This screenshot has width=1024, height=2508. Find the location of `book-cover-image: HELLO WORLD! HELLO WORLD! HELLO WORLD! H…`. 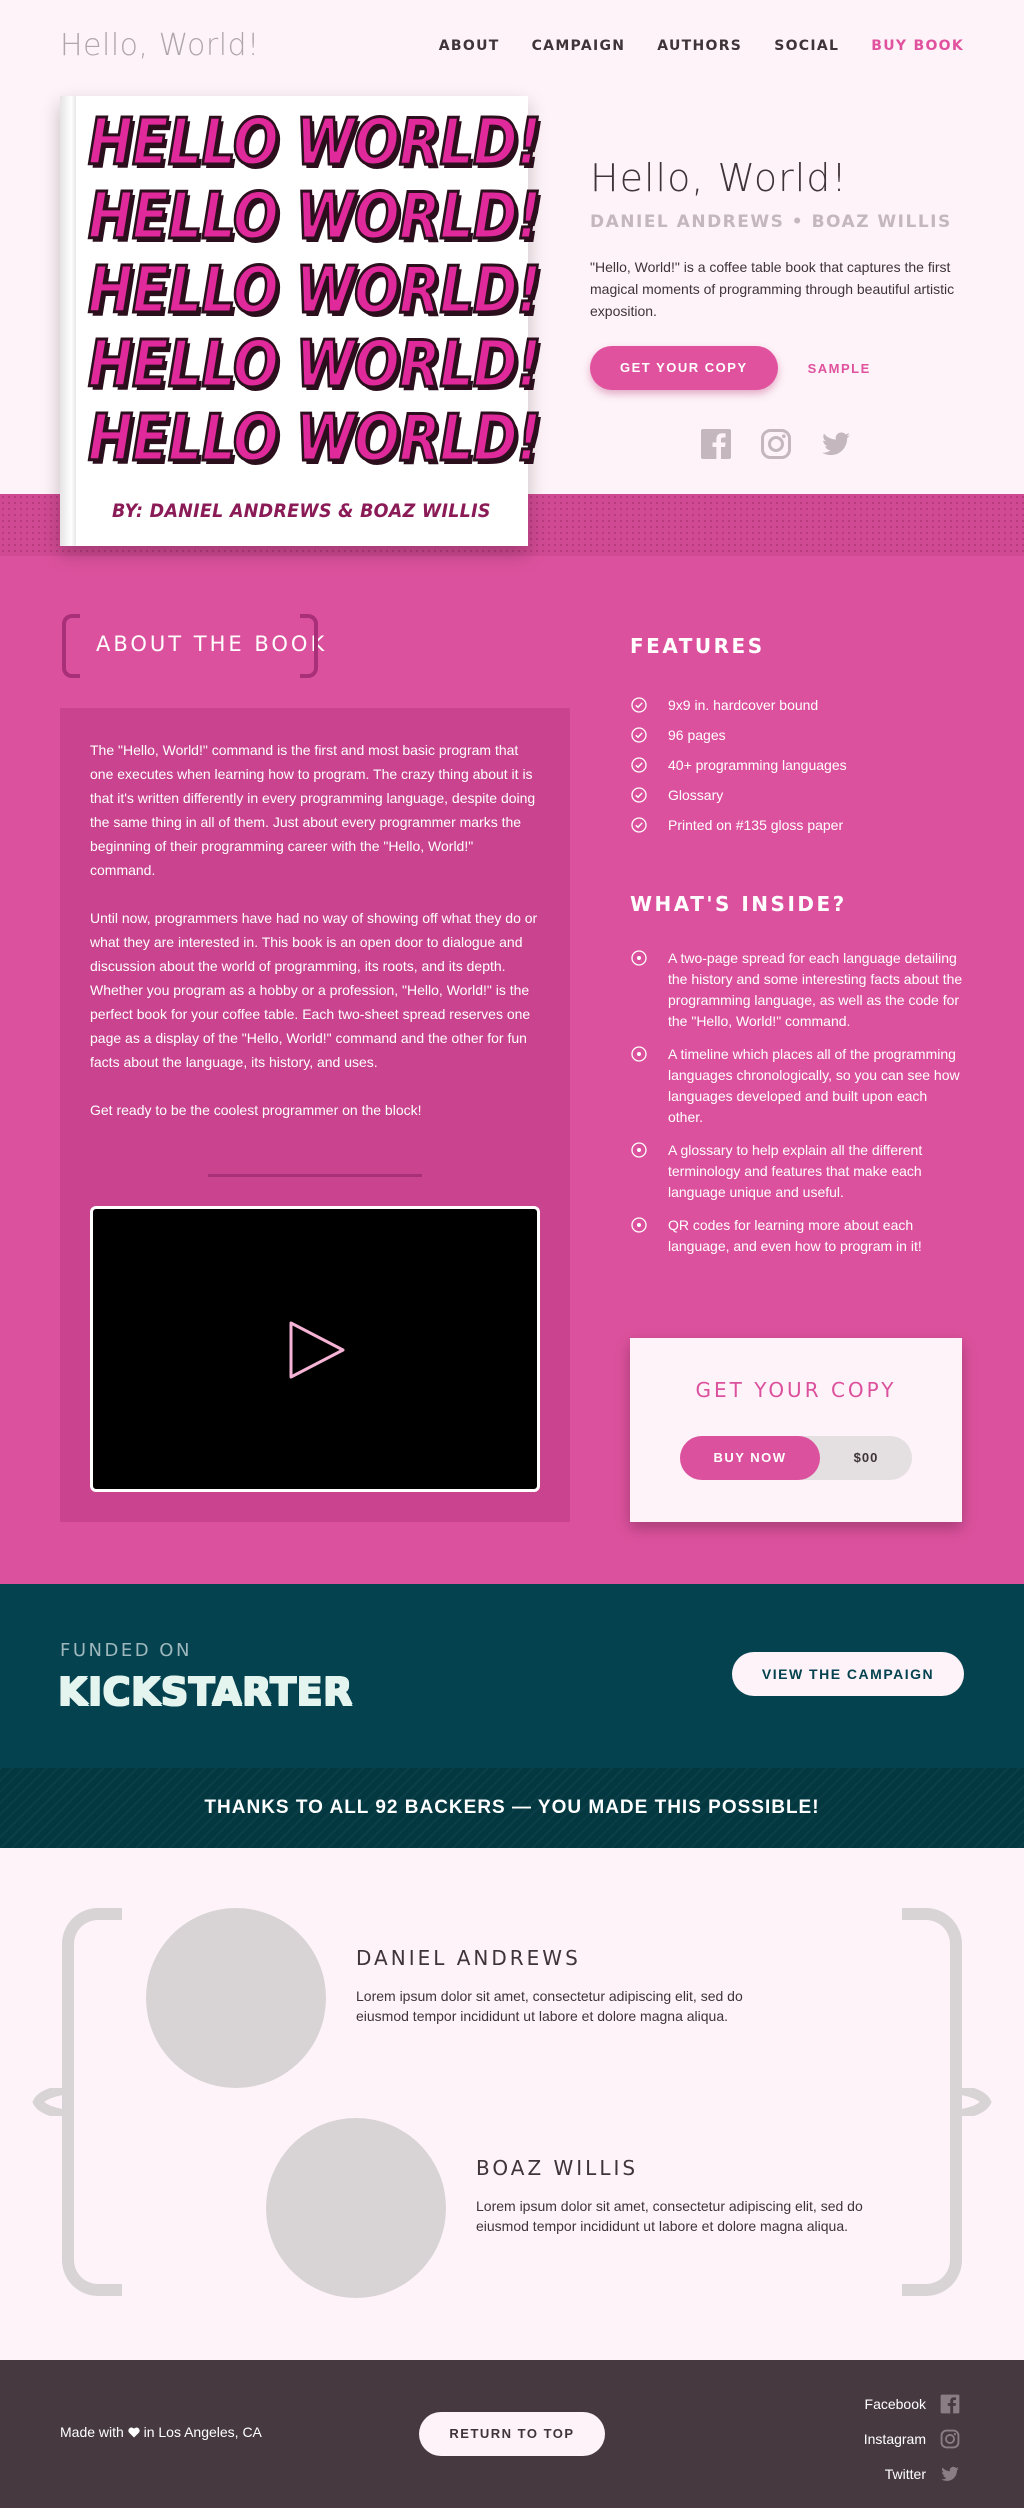

book-cover-image: HELLO WORLD! HELLO WORLD! HELLO WORLD! H… is located at coordinates (301, 321).